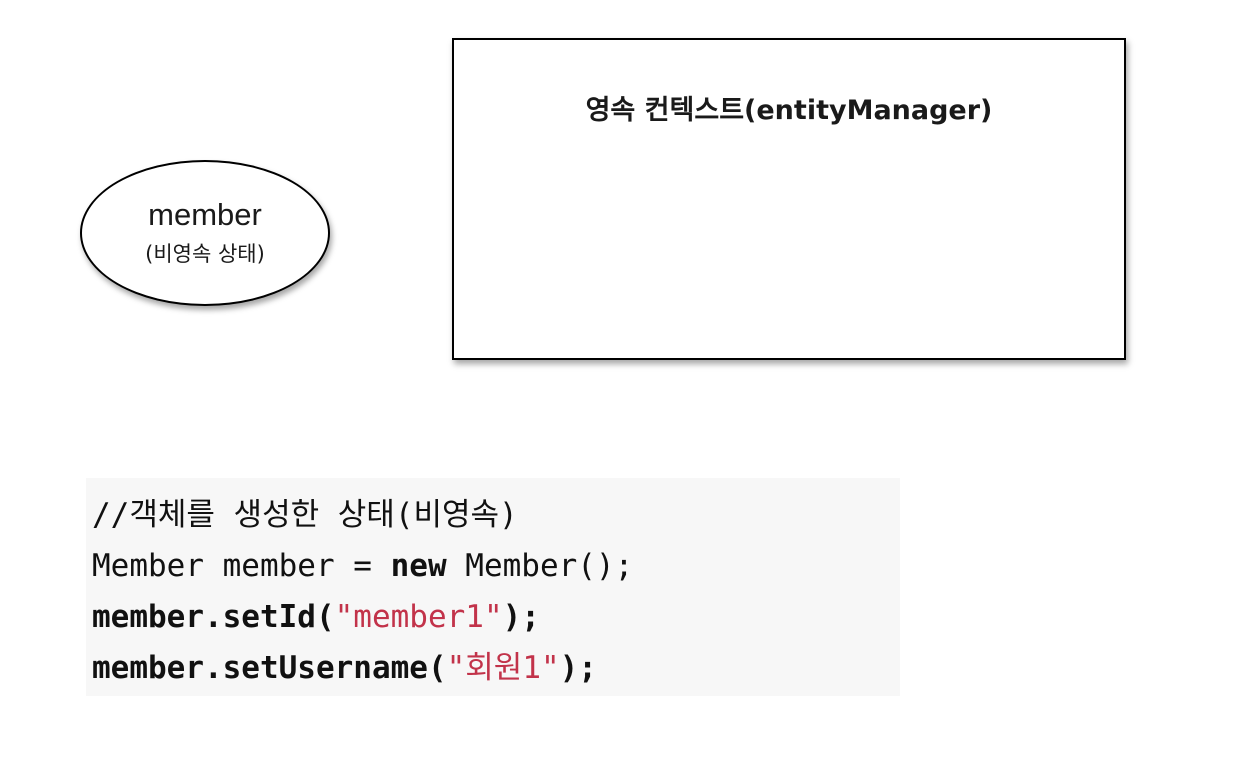 The width and height of the screenshot is (1238, 762). Describe the element at coordinates (205, 233) in the screenshot. I see `member-entity-node: member (비영속 상태)` at that location.